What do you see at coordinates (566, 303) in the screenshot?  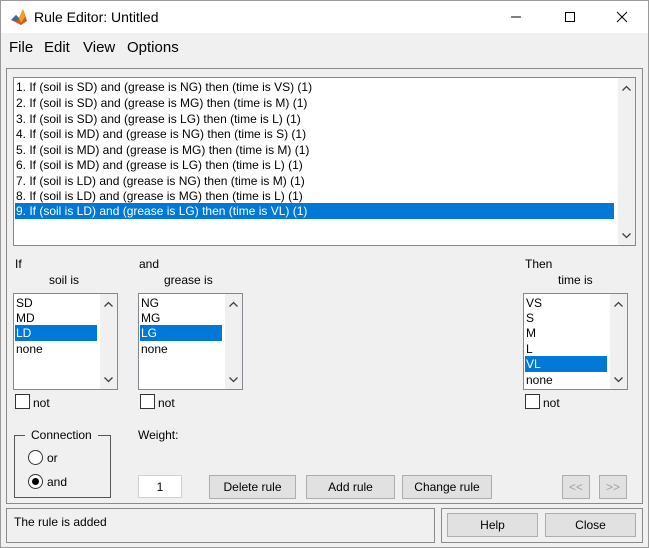 I see `time-item: VS` at bounding box center [566, 303].